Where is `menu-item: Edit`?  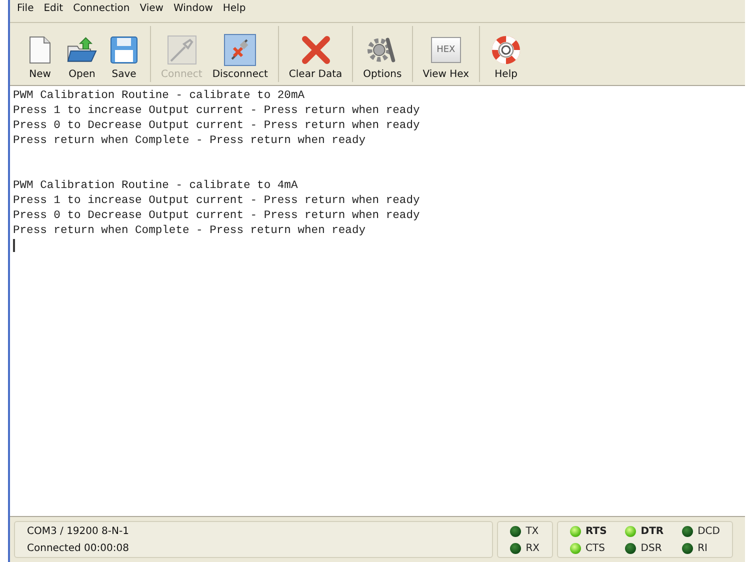 menu-item: Edit is located at coordinates (53, 11).